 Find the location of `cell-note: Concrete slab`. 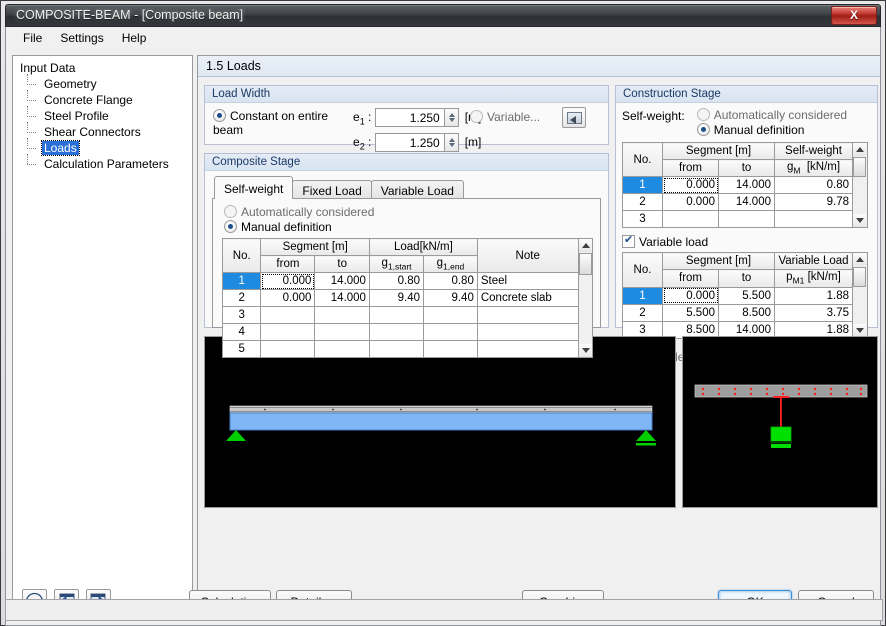

cell-note: Concrete slab is located at coordinates (527, 298).